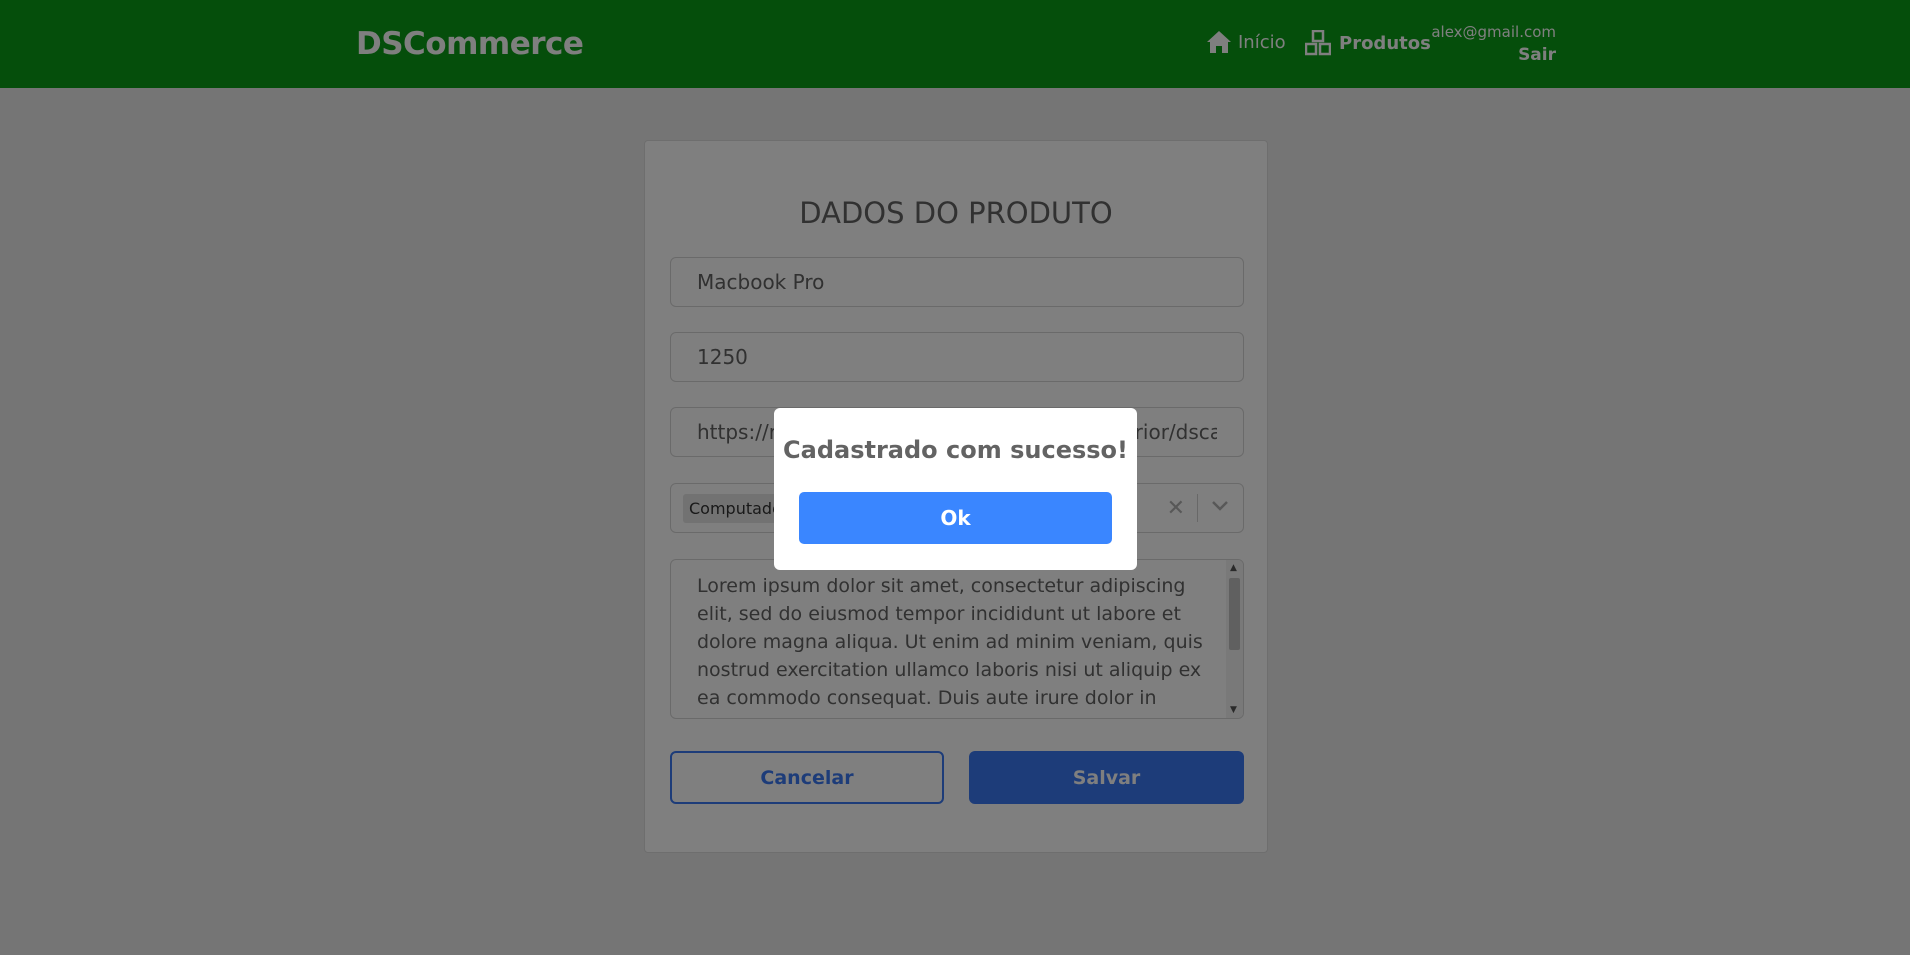 The width and height of the screenshot is (1910, 955). What do you see at coordinates (955, 450) in the screenshot?
I see `dialog-message: Cadastrado com sucesso!` at bounding box center [955, 450].